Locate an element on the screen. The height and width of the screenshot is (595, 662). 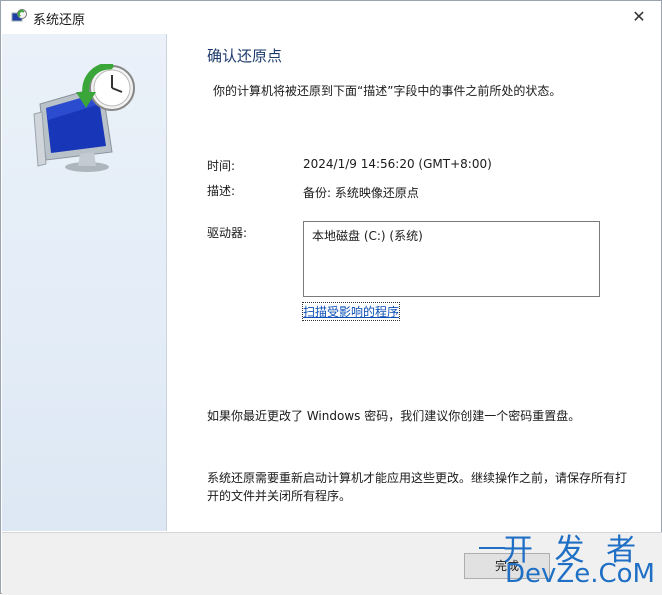
desc-label: 描述: is located at coordinates (221, 191).